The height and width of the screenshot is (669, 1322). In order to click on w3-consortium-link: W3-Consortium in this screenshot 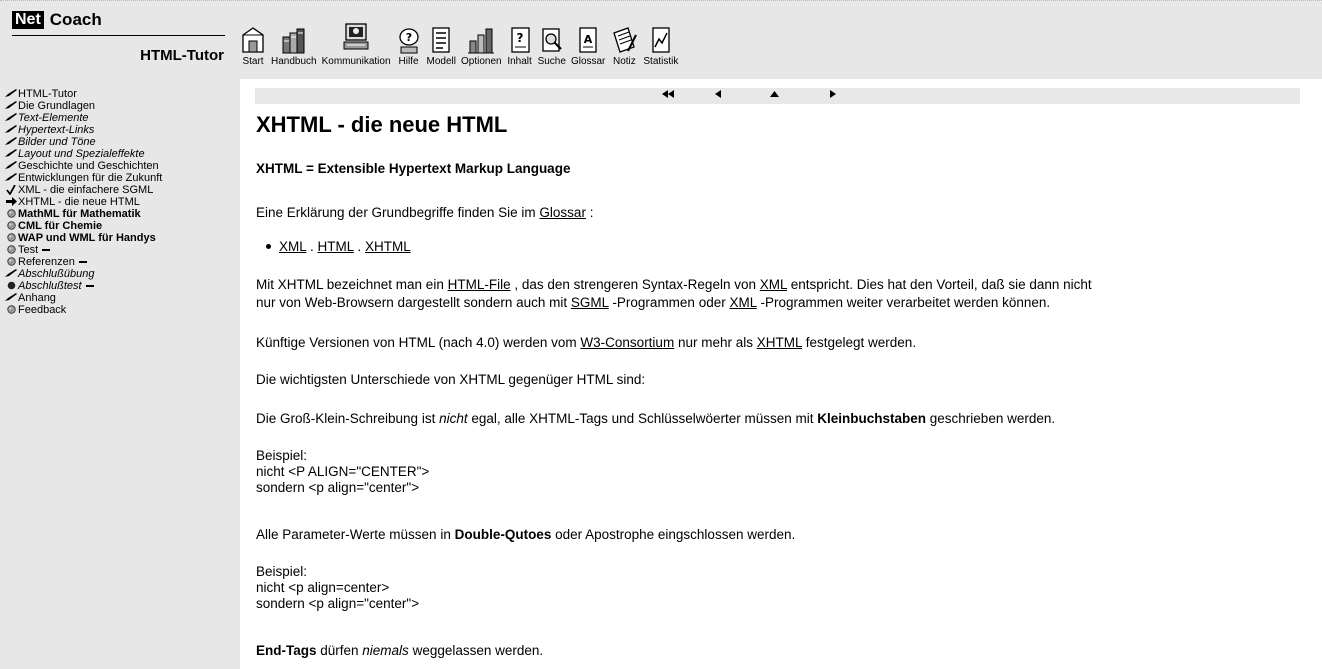, I will do `click(627, 342)`.